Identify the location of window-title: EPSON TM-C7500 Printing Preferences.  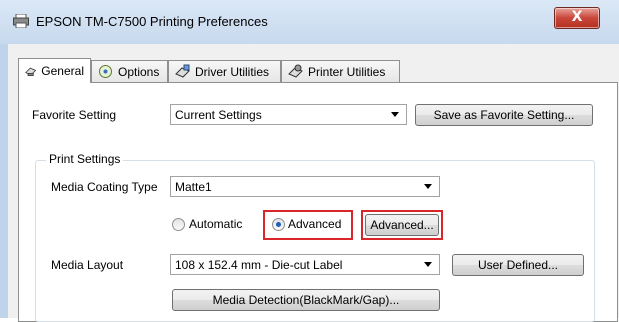
(152, 21).